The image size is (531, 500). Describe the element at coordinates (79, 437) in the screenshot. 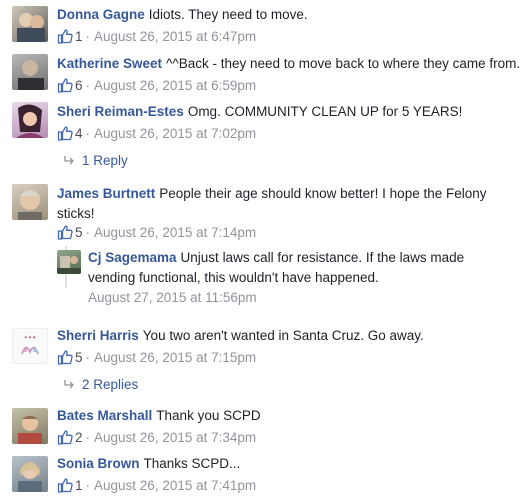

I see `like-count: 2` at that location.